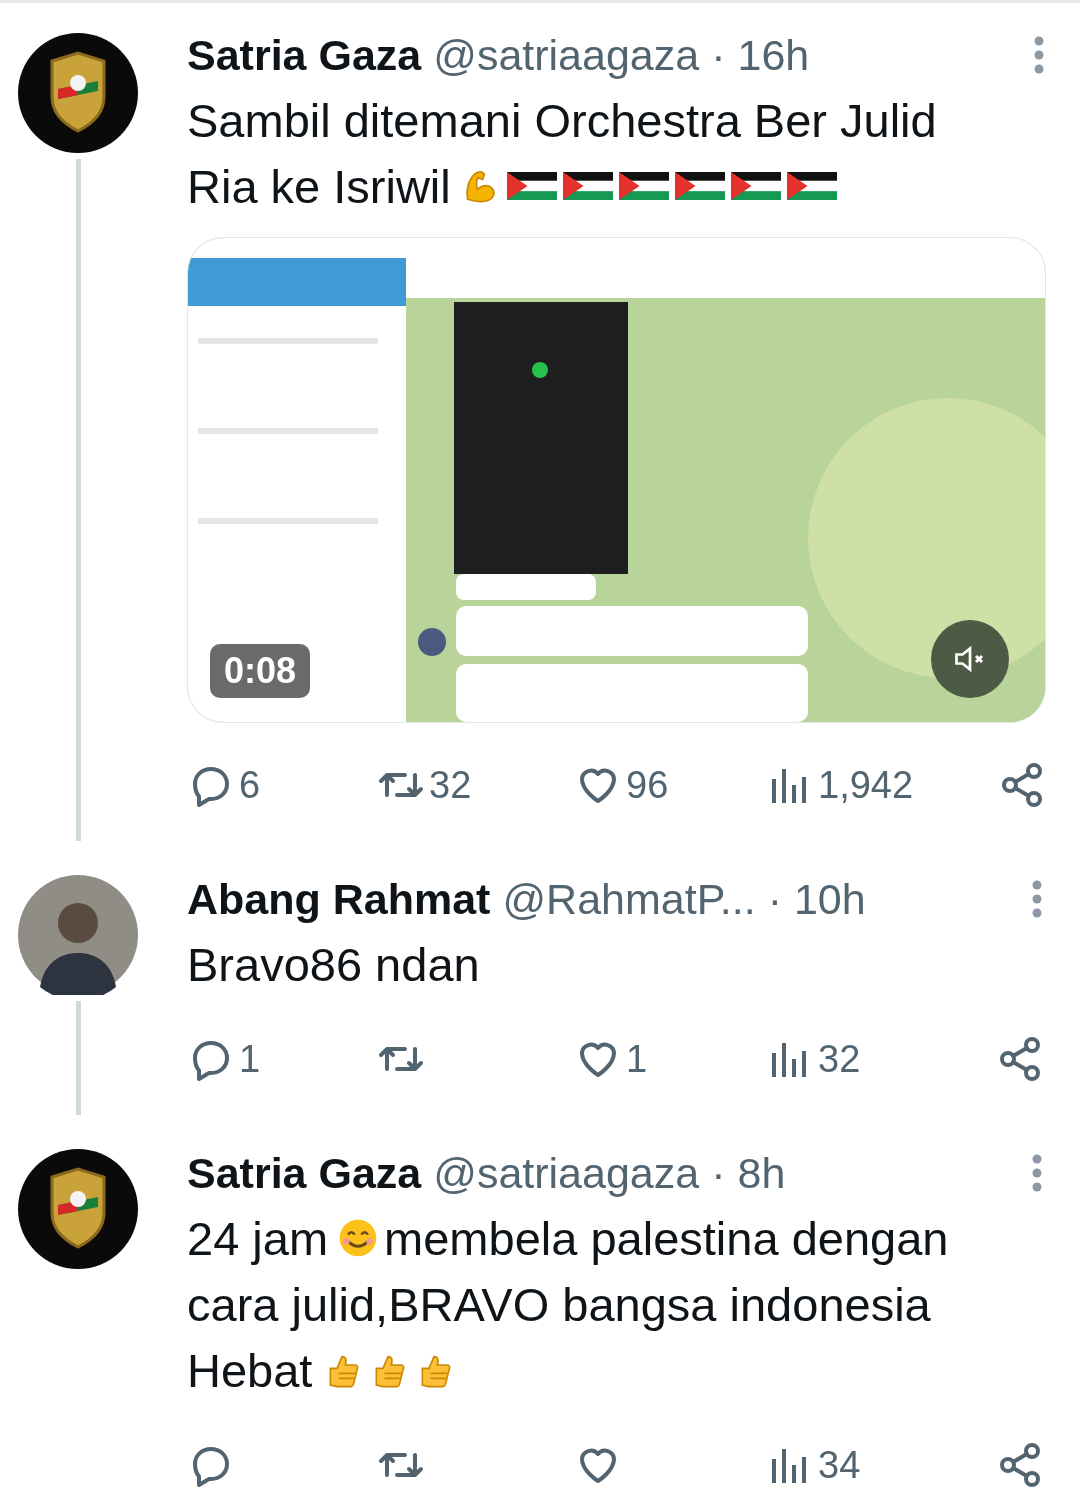 The height and width of the screenshot is (1490, 1080). What do you see at coordinates (559, 1304) in the screenshot?
I see `tweet-text: cara julid,BRAVO bangsa indonesia` at bounding box center [559, 1304].